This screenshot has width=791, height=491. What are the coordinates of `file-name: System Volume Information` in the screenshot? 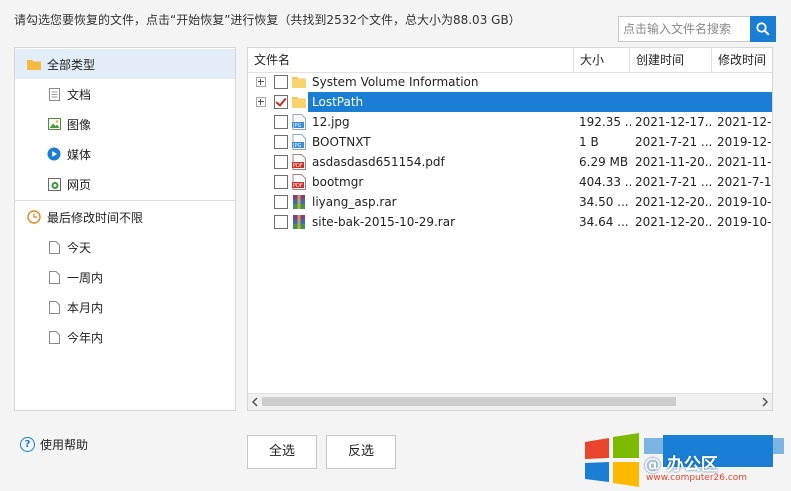 It's located at (395, 82).